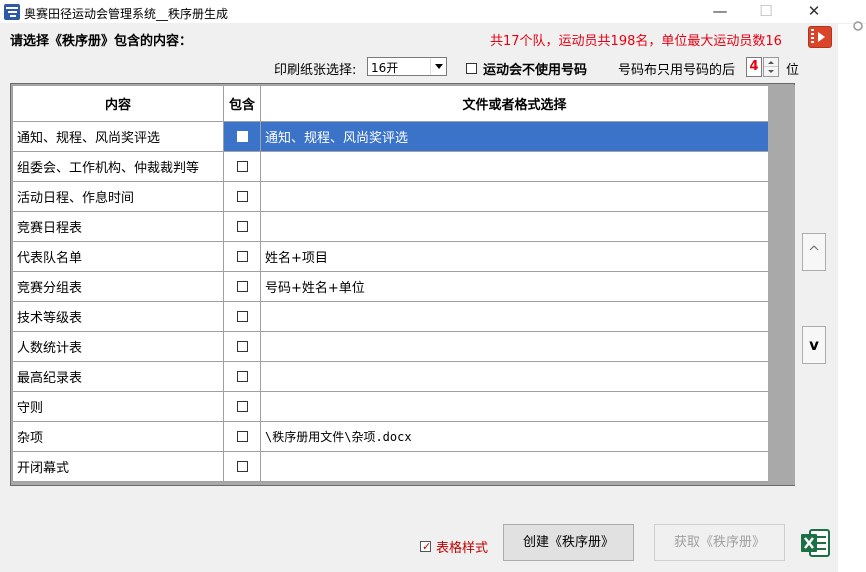 The width and height of the screenshot is (866, 572). I want to click on video-play-icon, so click(820, 37).